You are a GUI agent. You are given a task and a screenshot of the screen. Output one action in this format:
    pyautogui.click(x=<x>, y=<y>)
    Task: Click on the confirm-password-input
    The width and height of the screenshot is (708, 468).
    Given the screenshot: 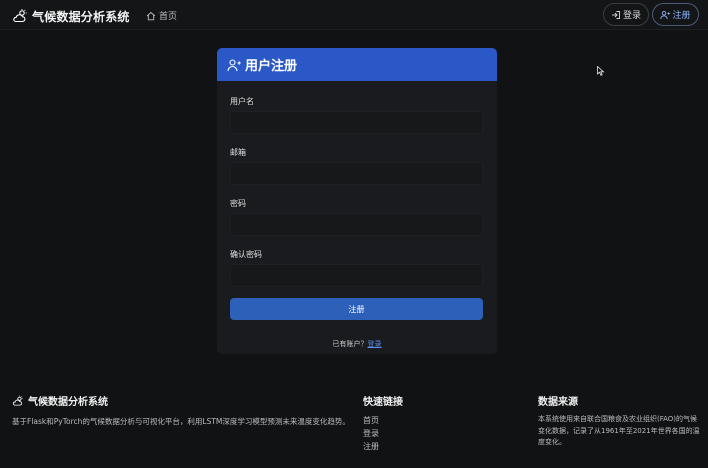 What is the action you would take?
    pyautogui.click(x=356, y=275)
    